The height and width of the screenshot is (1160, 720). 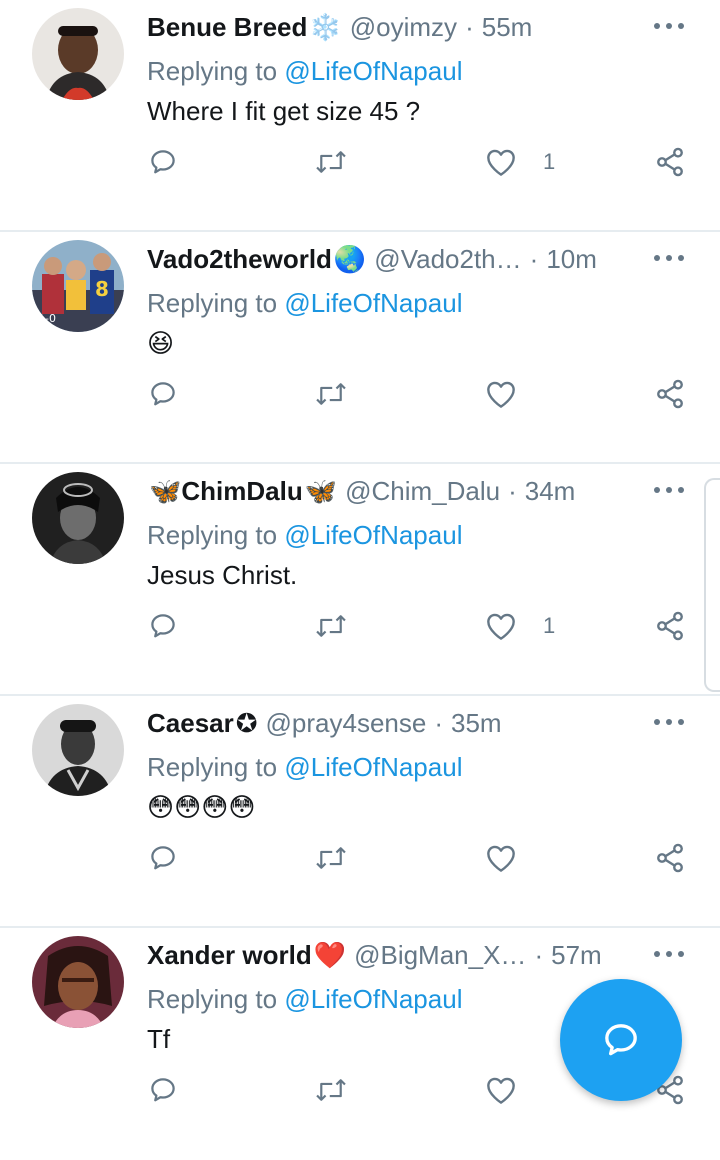 I want to click on name-prefix-emoji: 🦋, so click(x=165, y=490).